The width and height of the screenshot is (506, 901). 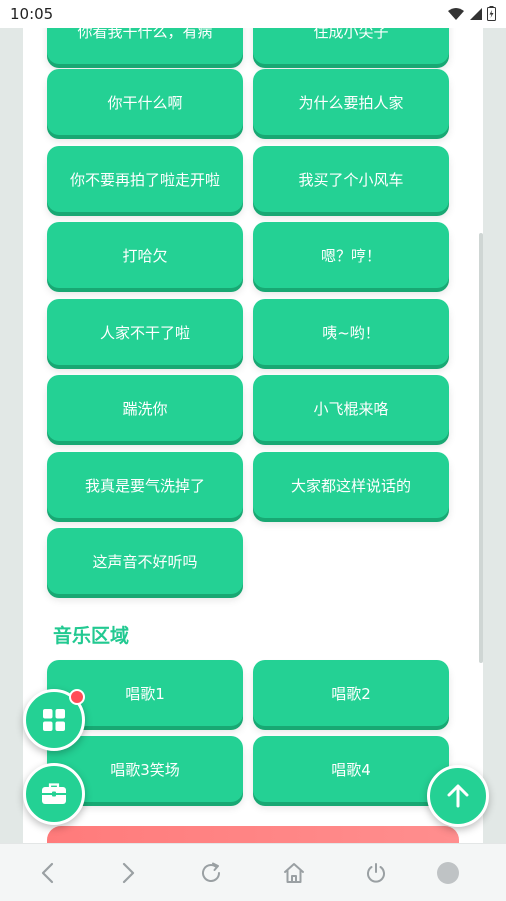 I want to click on arrow-up-icon, so click(x=458, y=796).